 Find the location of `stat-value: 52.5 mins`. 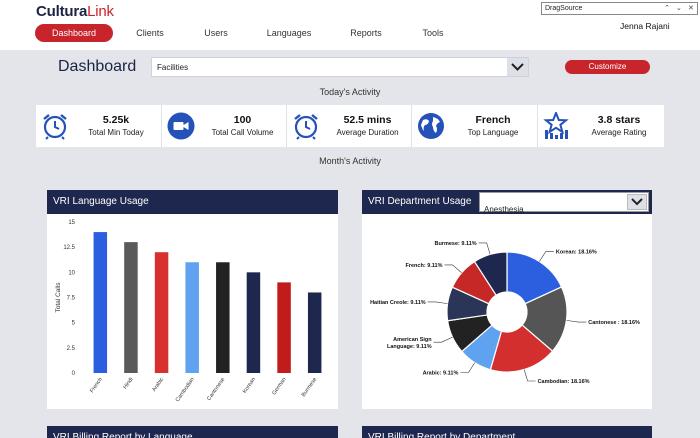

stat-value: 52.5 mins is located at coordinates (367, 120).